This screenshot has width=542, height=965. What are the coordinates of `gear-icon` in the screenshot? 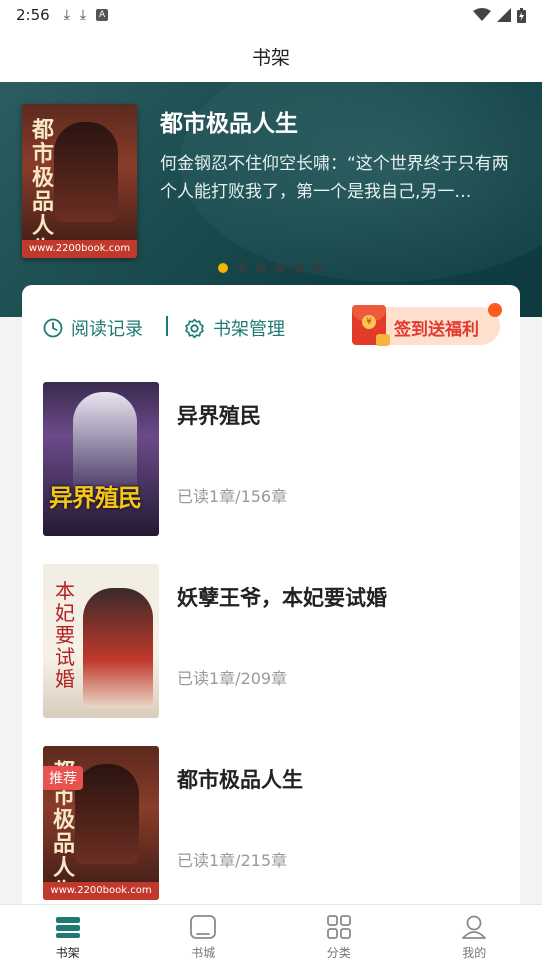 It's located at (194, 328).